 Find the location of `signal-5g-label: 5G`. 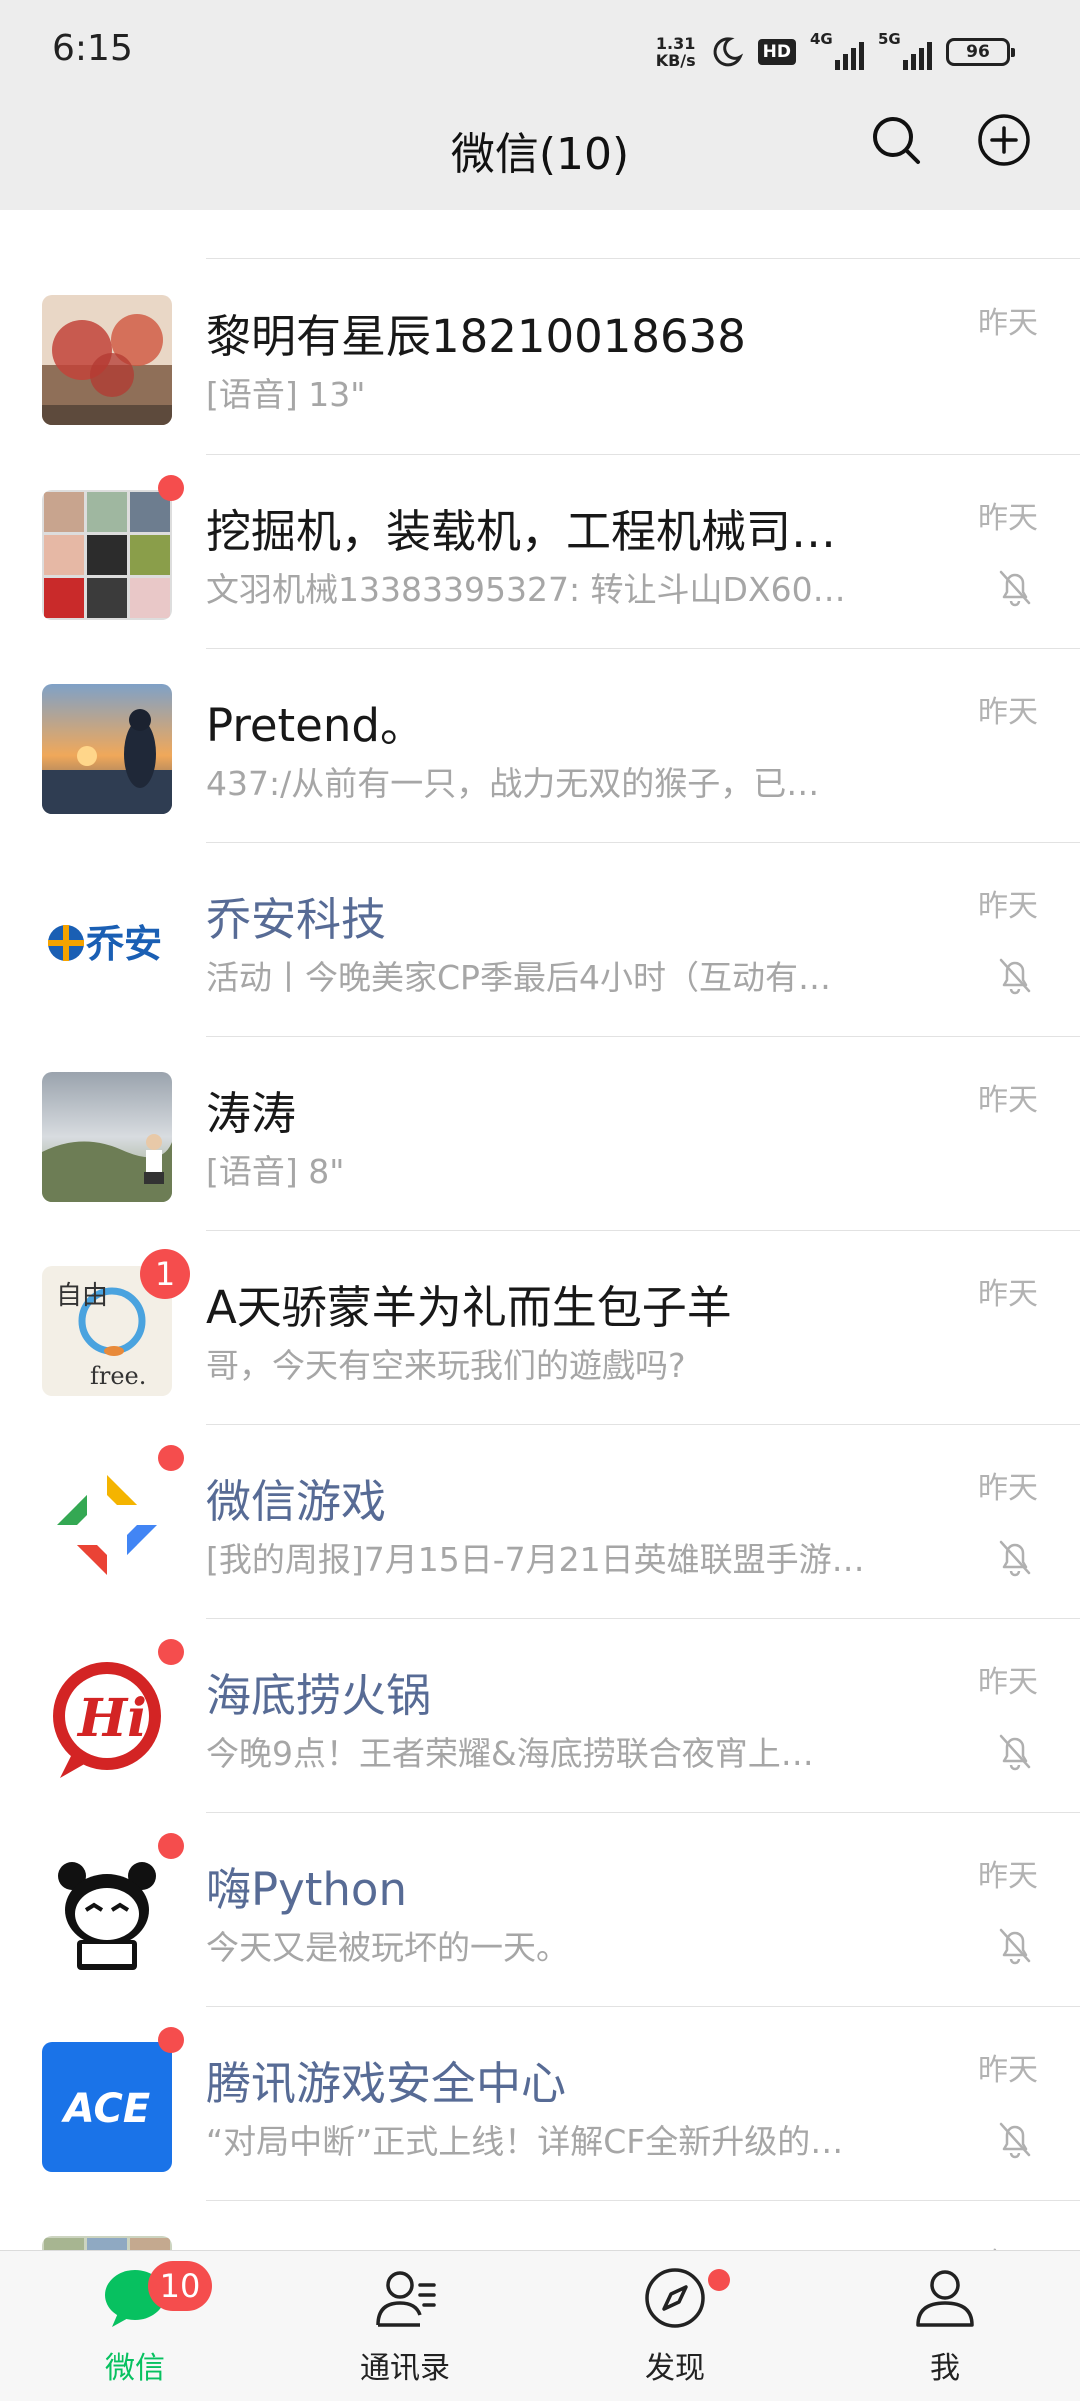

signal-5g-label: 5G is located at coordinates (889, 39).